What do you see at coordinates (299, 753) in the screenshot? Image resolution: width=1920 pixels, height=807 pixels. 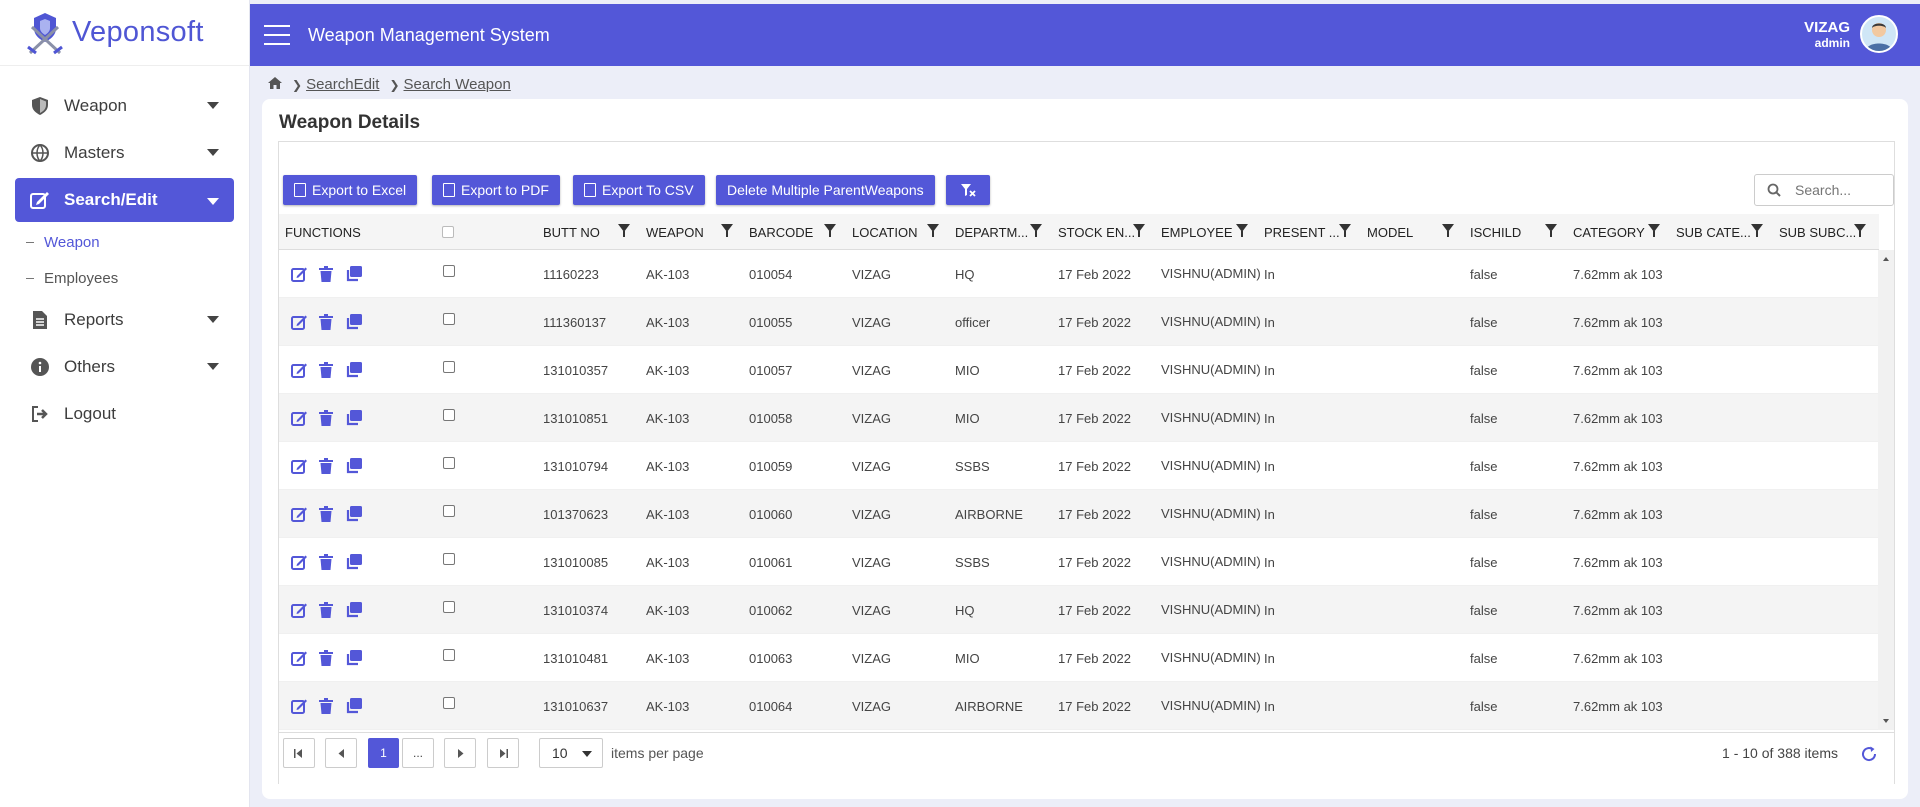 I see `first-page-button` at bounding box center [299, 753].